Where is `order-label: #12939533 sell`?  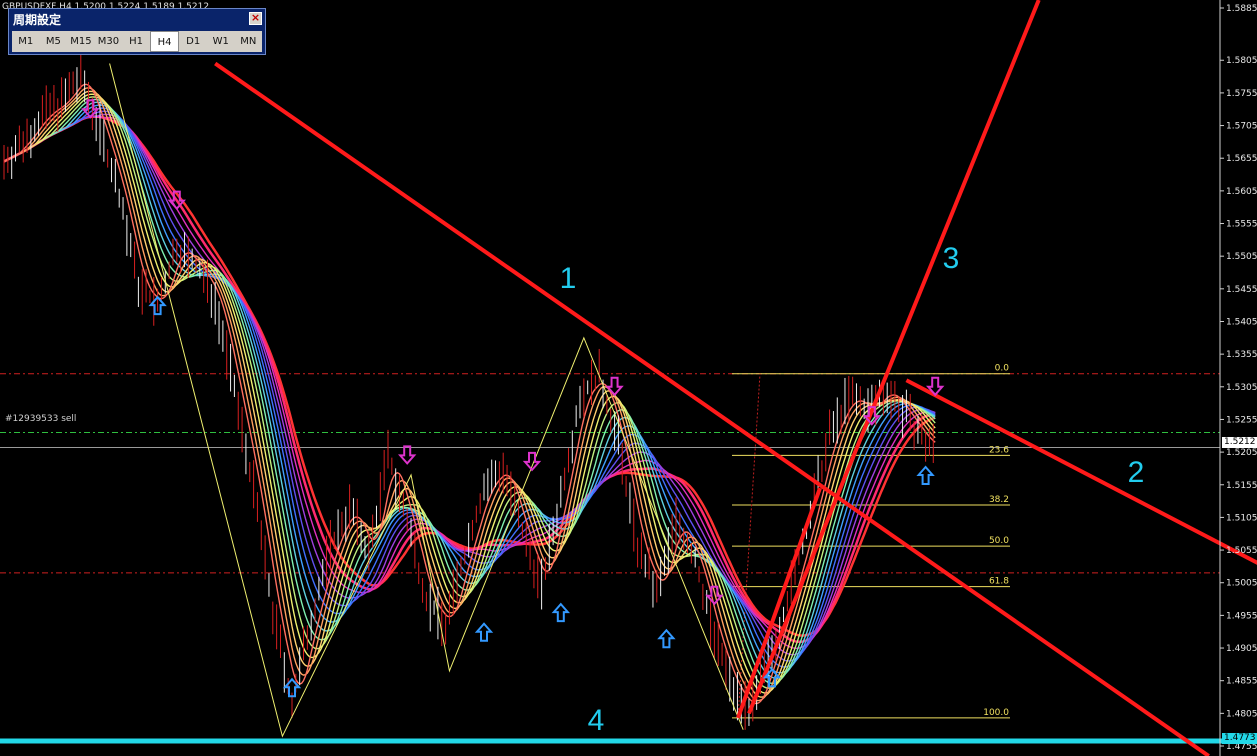 order-label: #12939533 sell is located at coordinates (40, 419).